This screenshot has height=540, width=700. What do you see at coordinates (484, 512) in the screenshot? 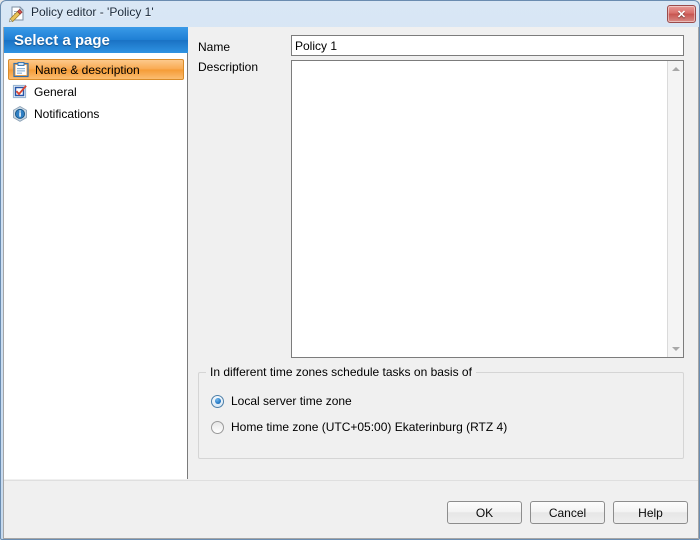
I see `ok-button: OK` at bounding box center [484, 512].